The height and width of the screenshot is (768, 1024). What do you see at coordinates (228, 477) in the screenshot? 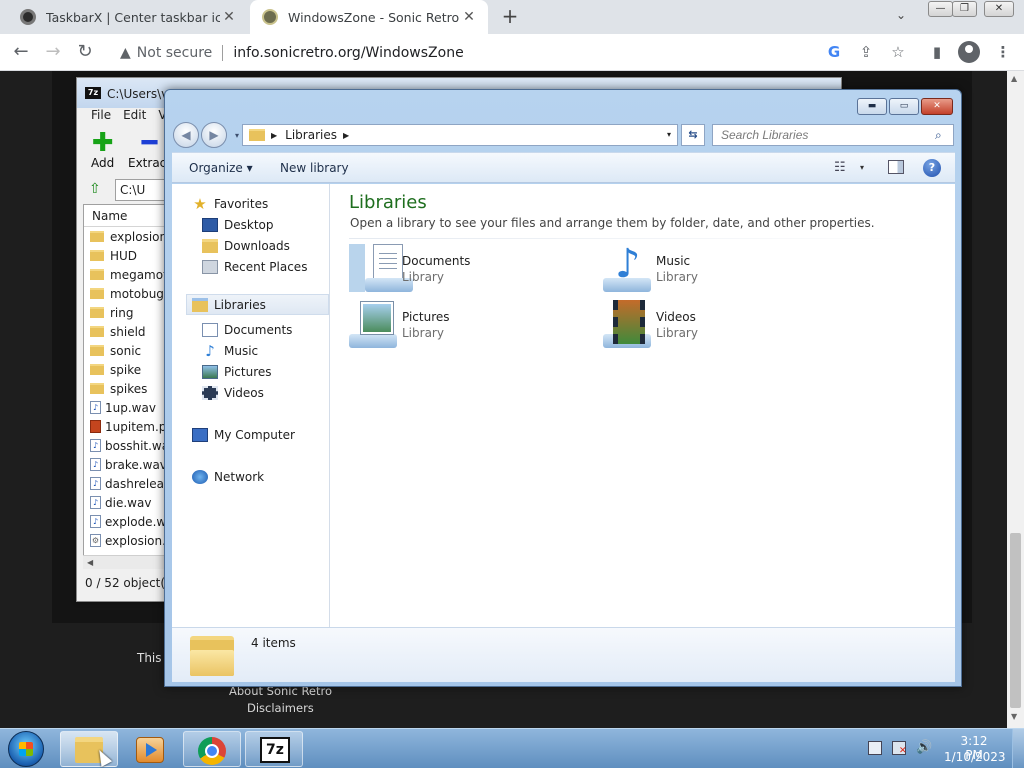
I see `nav-network: Network` at bounding box center [228, 477].